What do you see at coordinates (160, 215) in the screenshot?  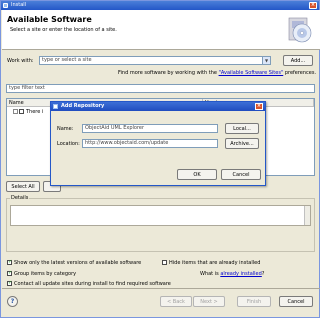 I see `details-text-area` at bounding box center [160, 215].